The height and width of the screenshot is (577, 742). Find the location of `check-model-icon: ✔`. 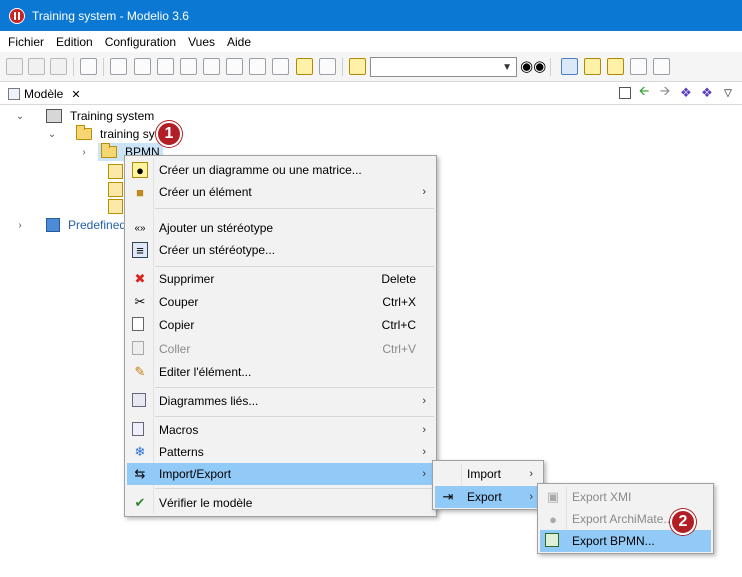

check-model-icon: ✔ is located at coordinates (140, 502).